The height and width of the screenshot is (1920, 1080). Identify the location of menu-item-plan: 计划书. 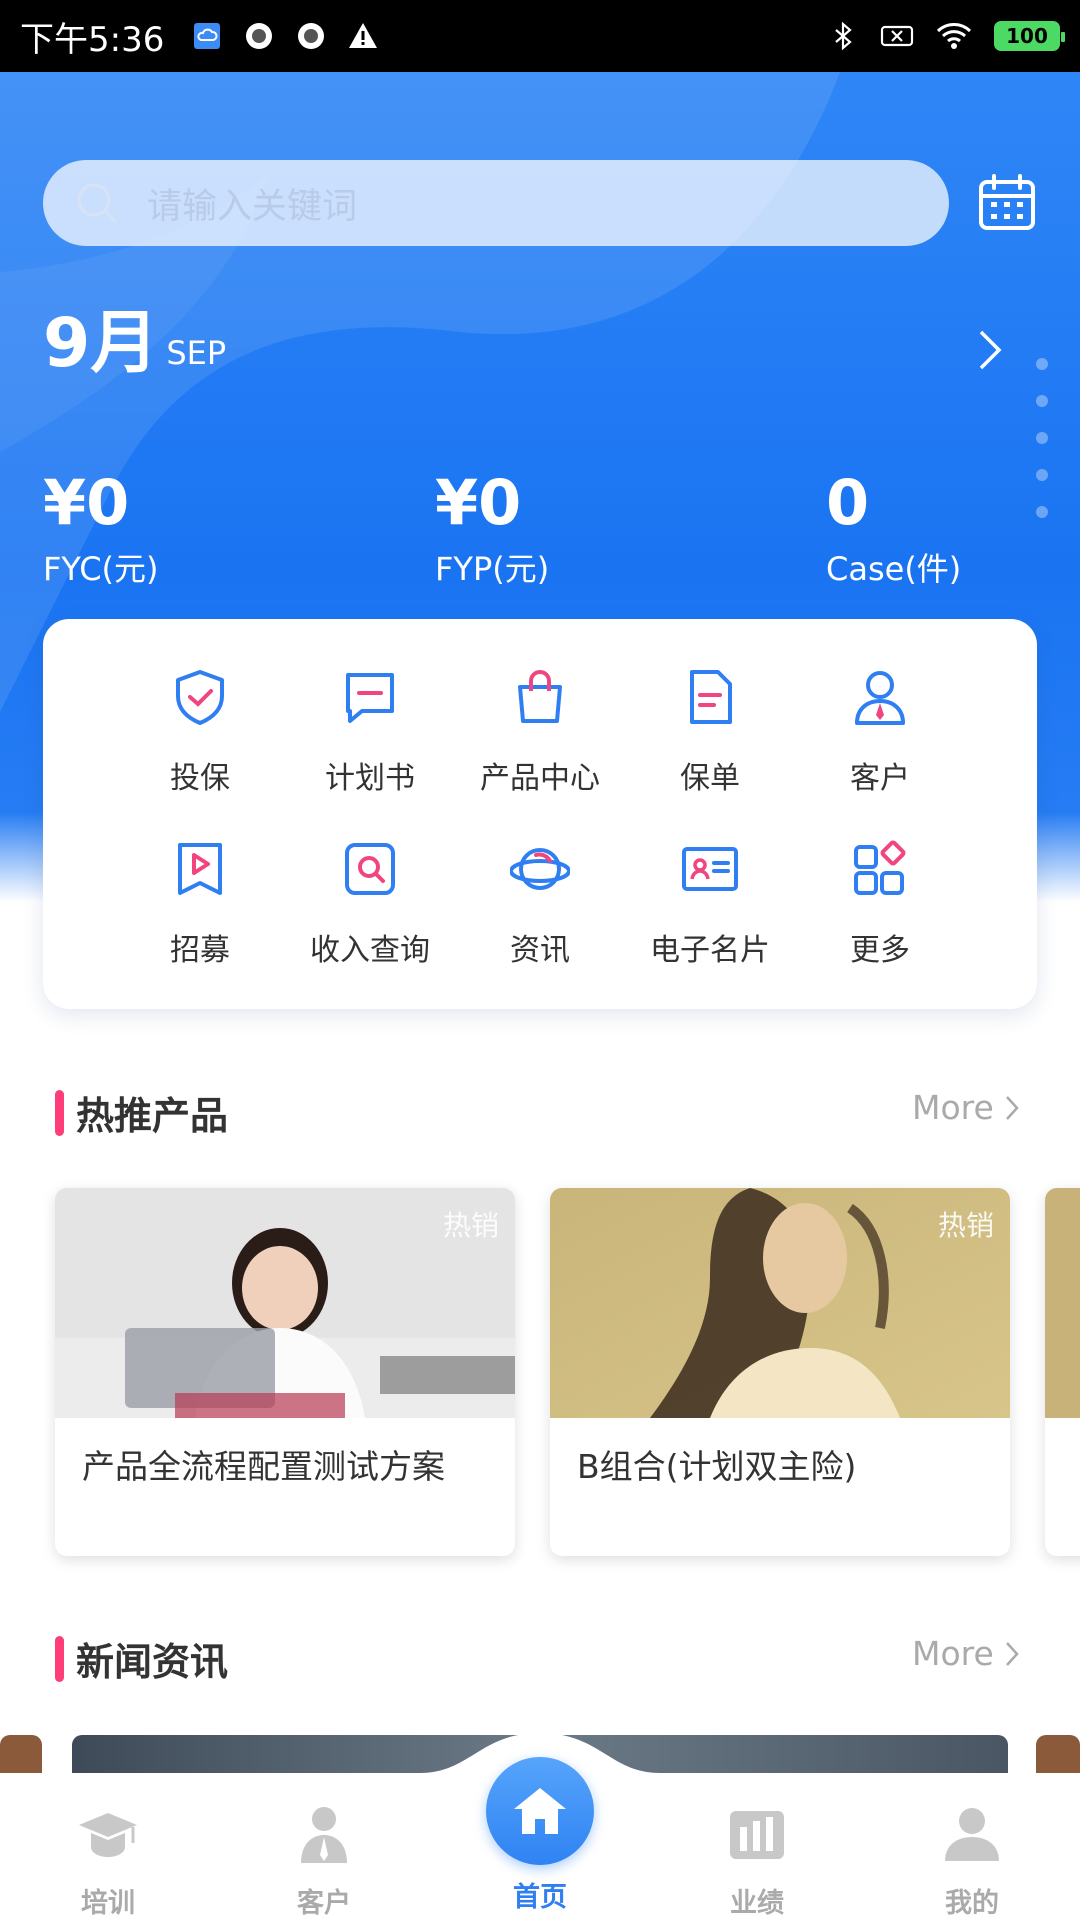
(370, 732).